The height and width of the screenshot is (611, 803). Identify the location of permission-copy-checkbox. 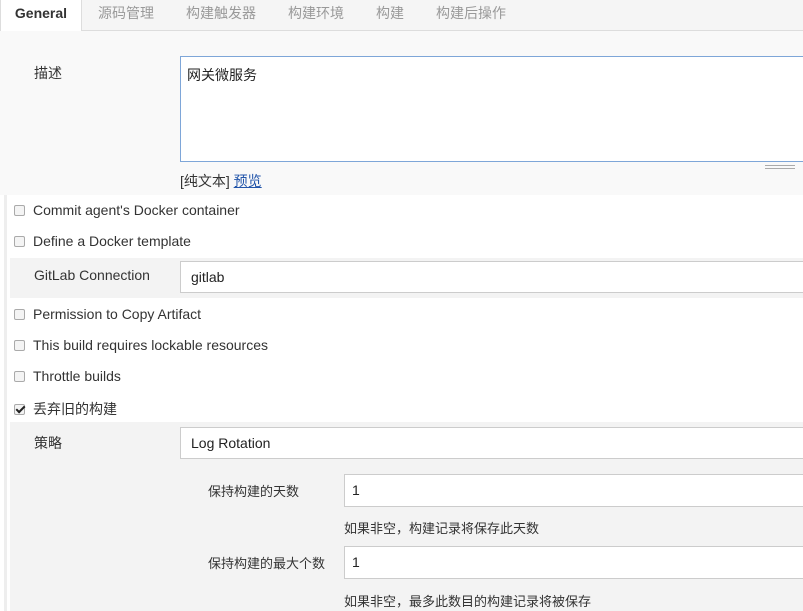
(19, 314).